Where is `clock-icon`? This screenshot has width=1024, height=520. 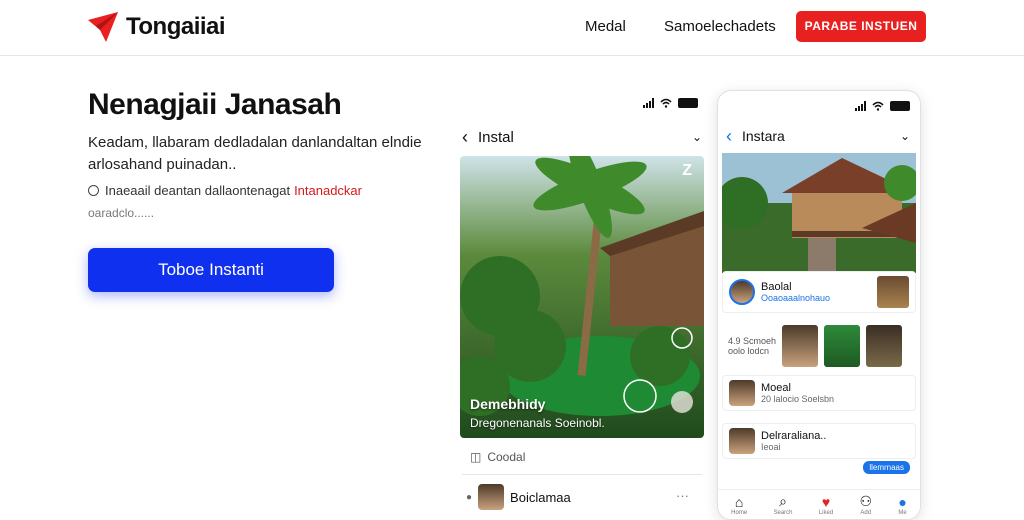 clock-icon is located at coordinates (93, 190).